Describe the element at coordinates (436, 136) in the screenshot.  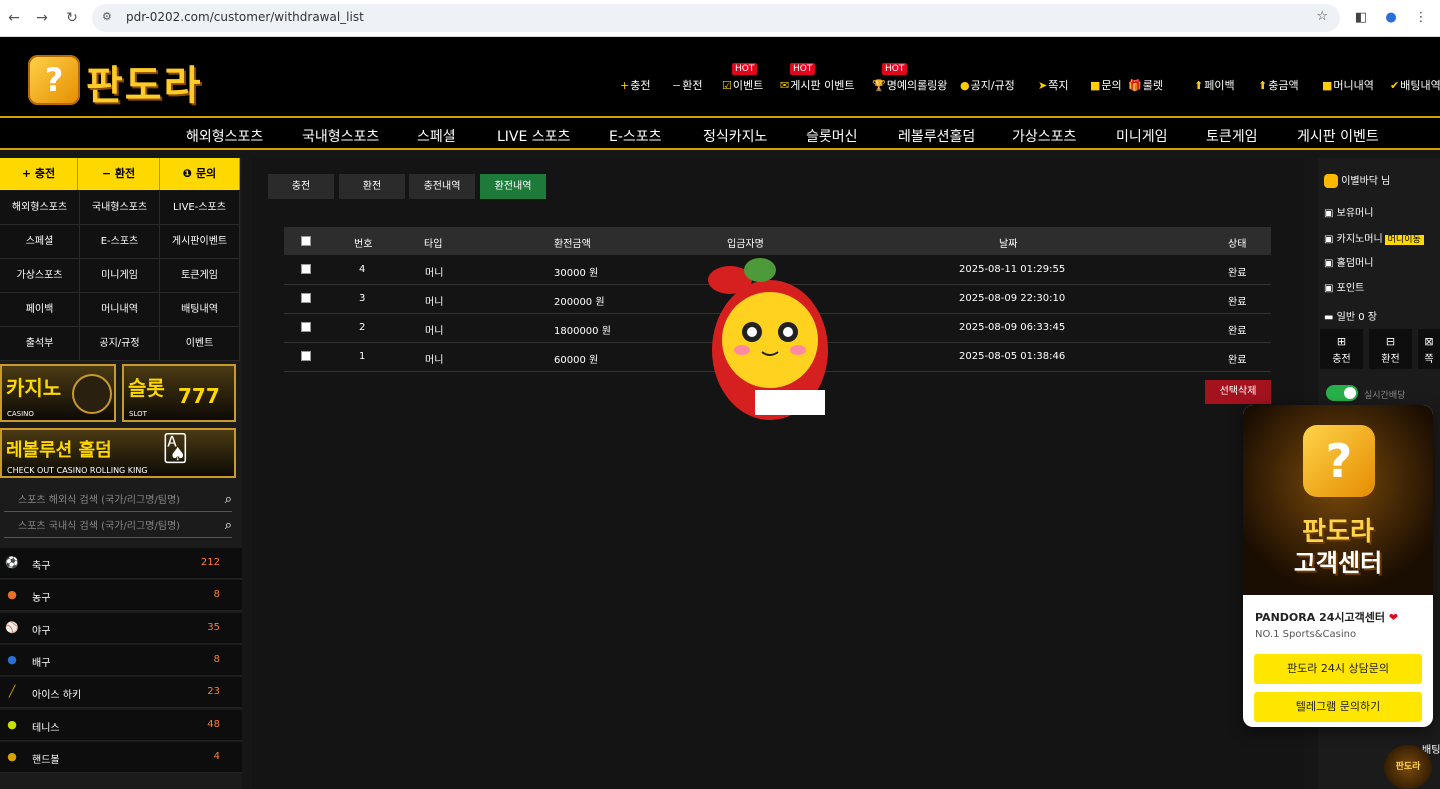
I see `main-nav-item-2: 스페셜` at that location.